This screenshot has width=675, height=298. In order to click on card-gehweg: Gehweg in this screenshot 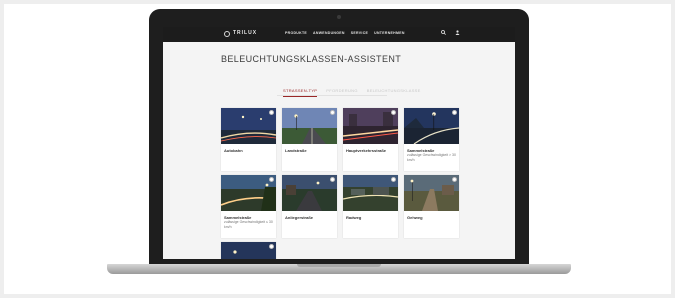, I will do `click(431, 206)`.